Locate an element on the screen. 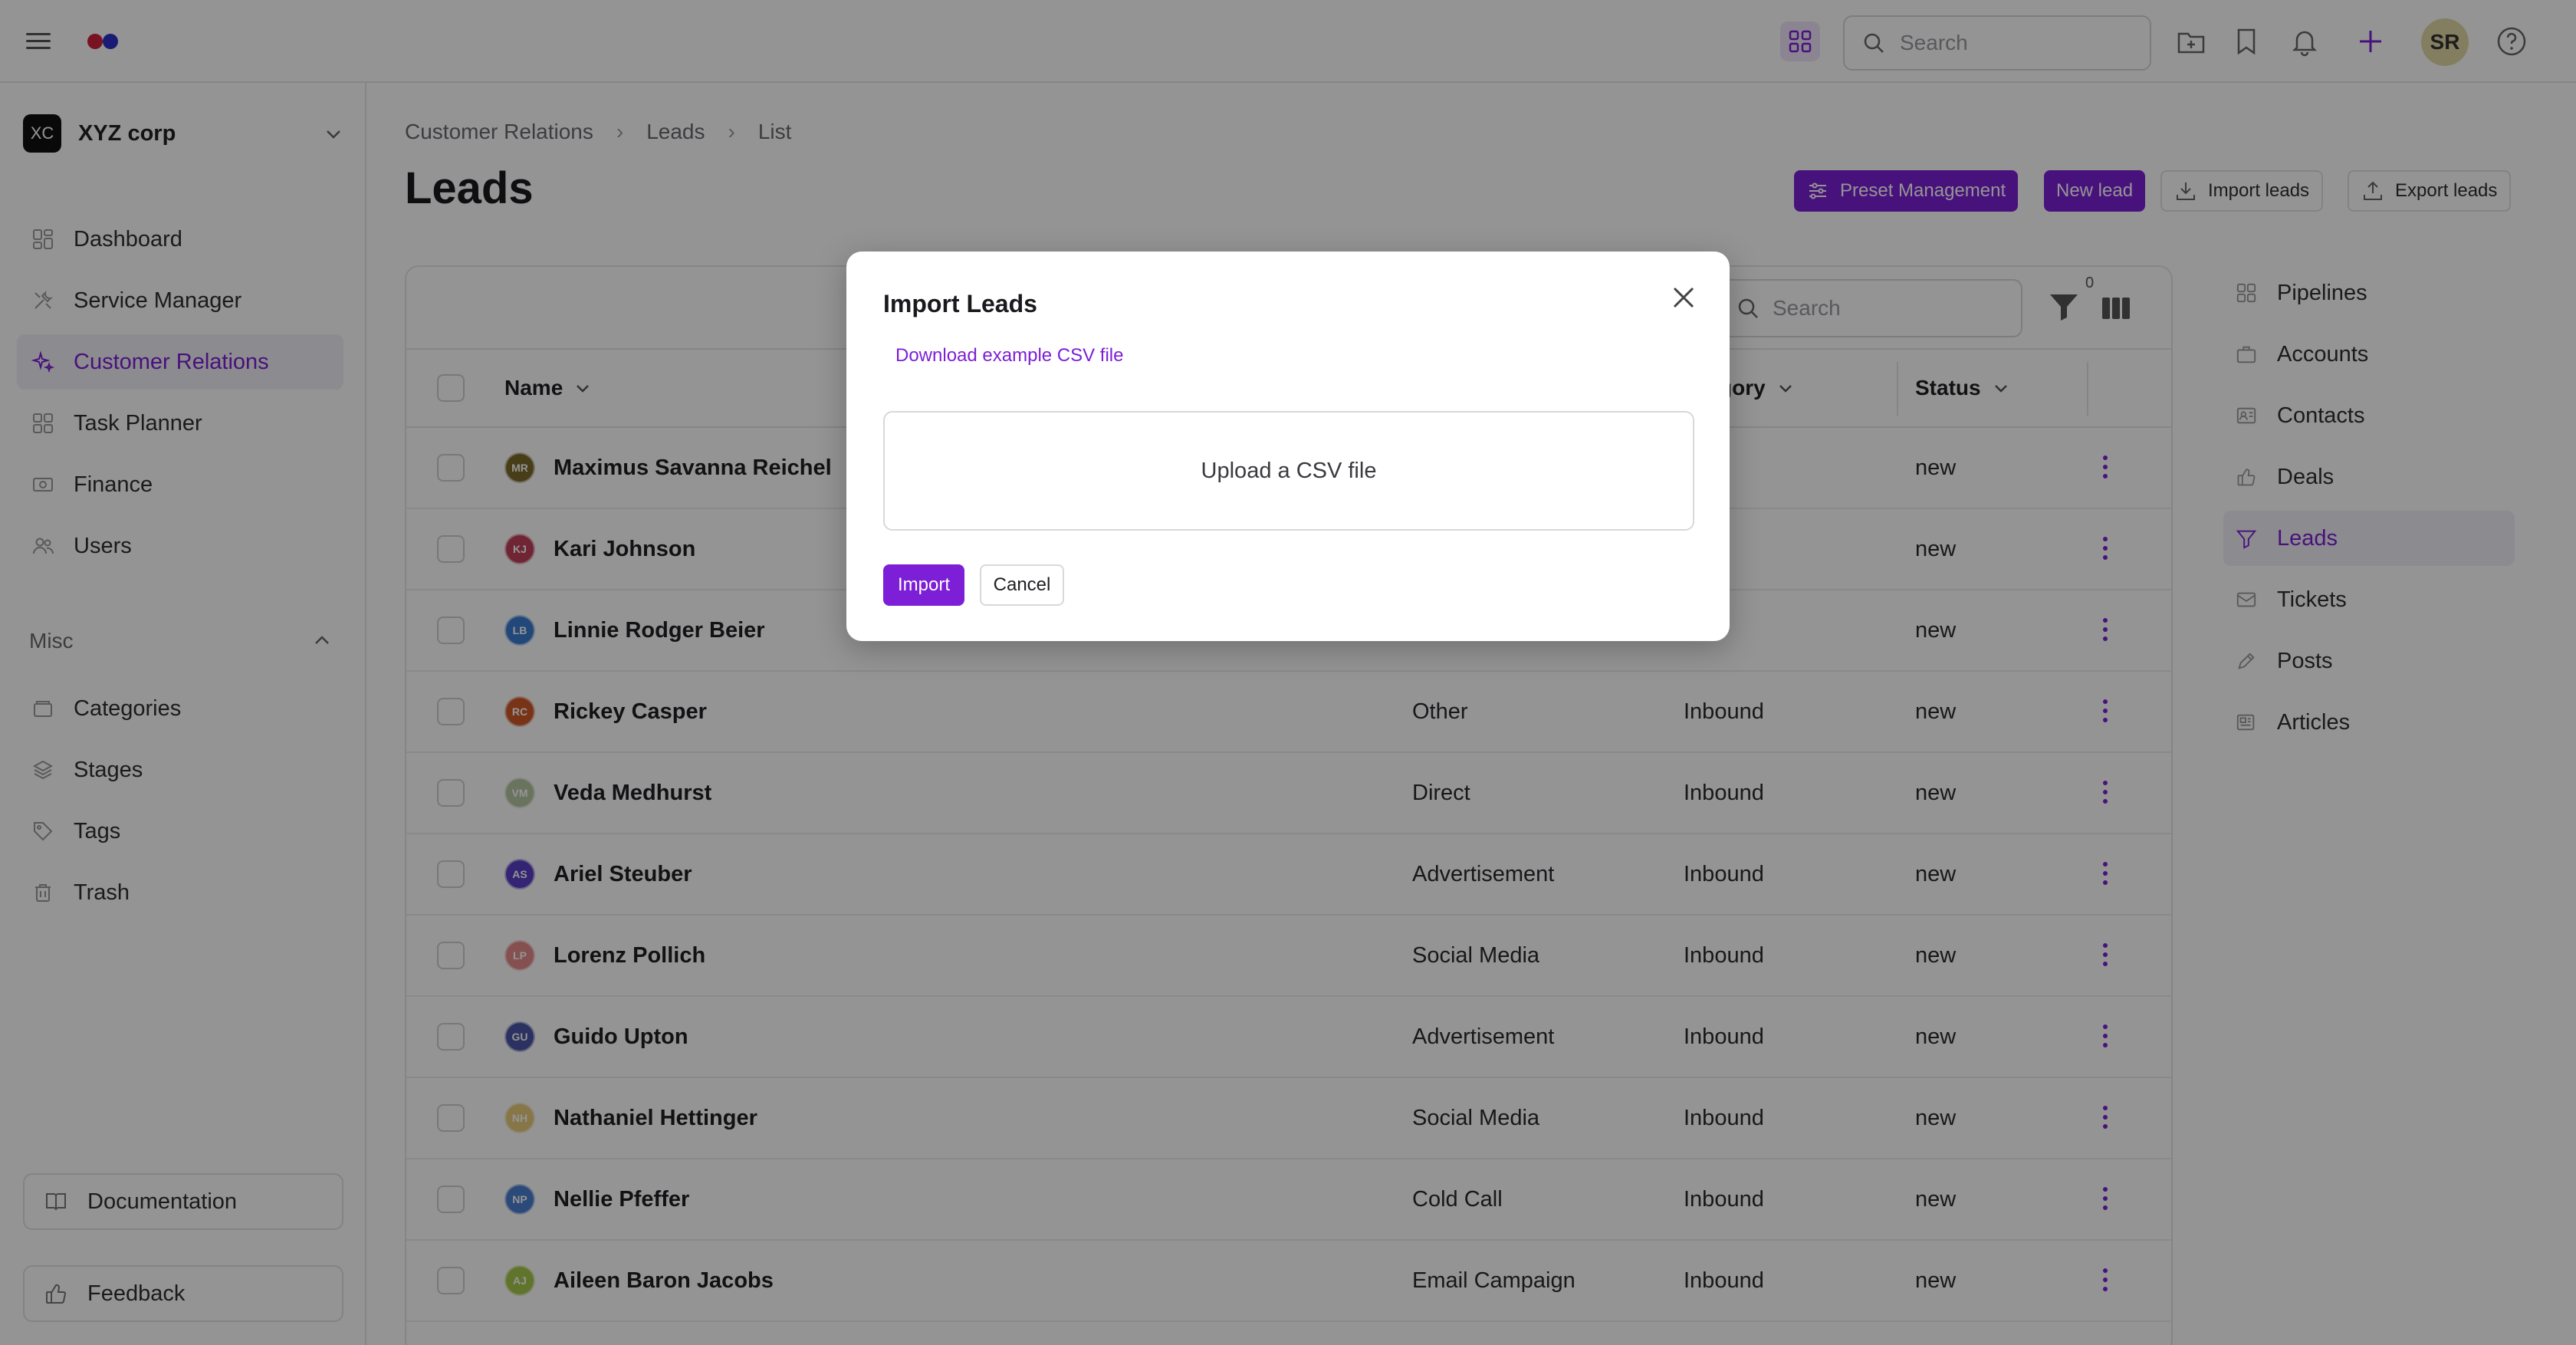 Image resolution: width=2576 pixels, height=1345 pixels. dropzone-label: Upload a CSV file is located at coordinates (1289, 470).